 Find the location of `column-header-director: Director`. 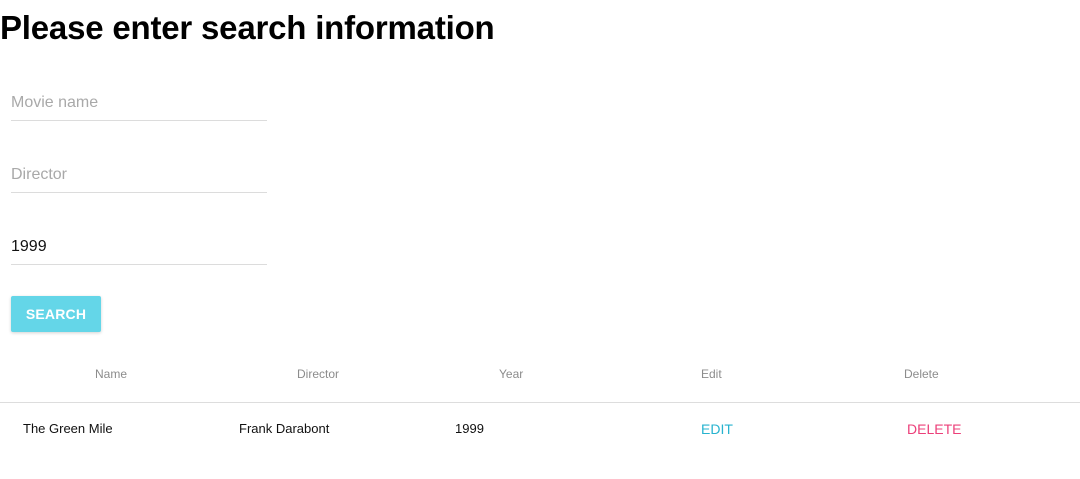

column-header-director: Director is located at coordinates (318, 374).